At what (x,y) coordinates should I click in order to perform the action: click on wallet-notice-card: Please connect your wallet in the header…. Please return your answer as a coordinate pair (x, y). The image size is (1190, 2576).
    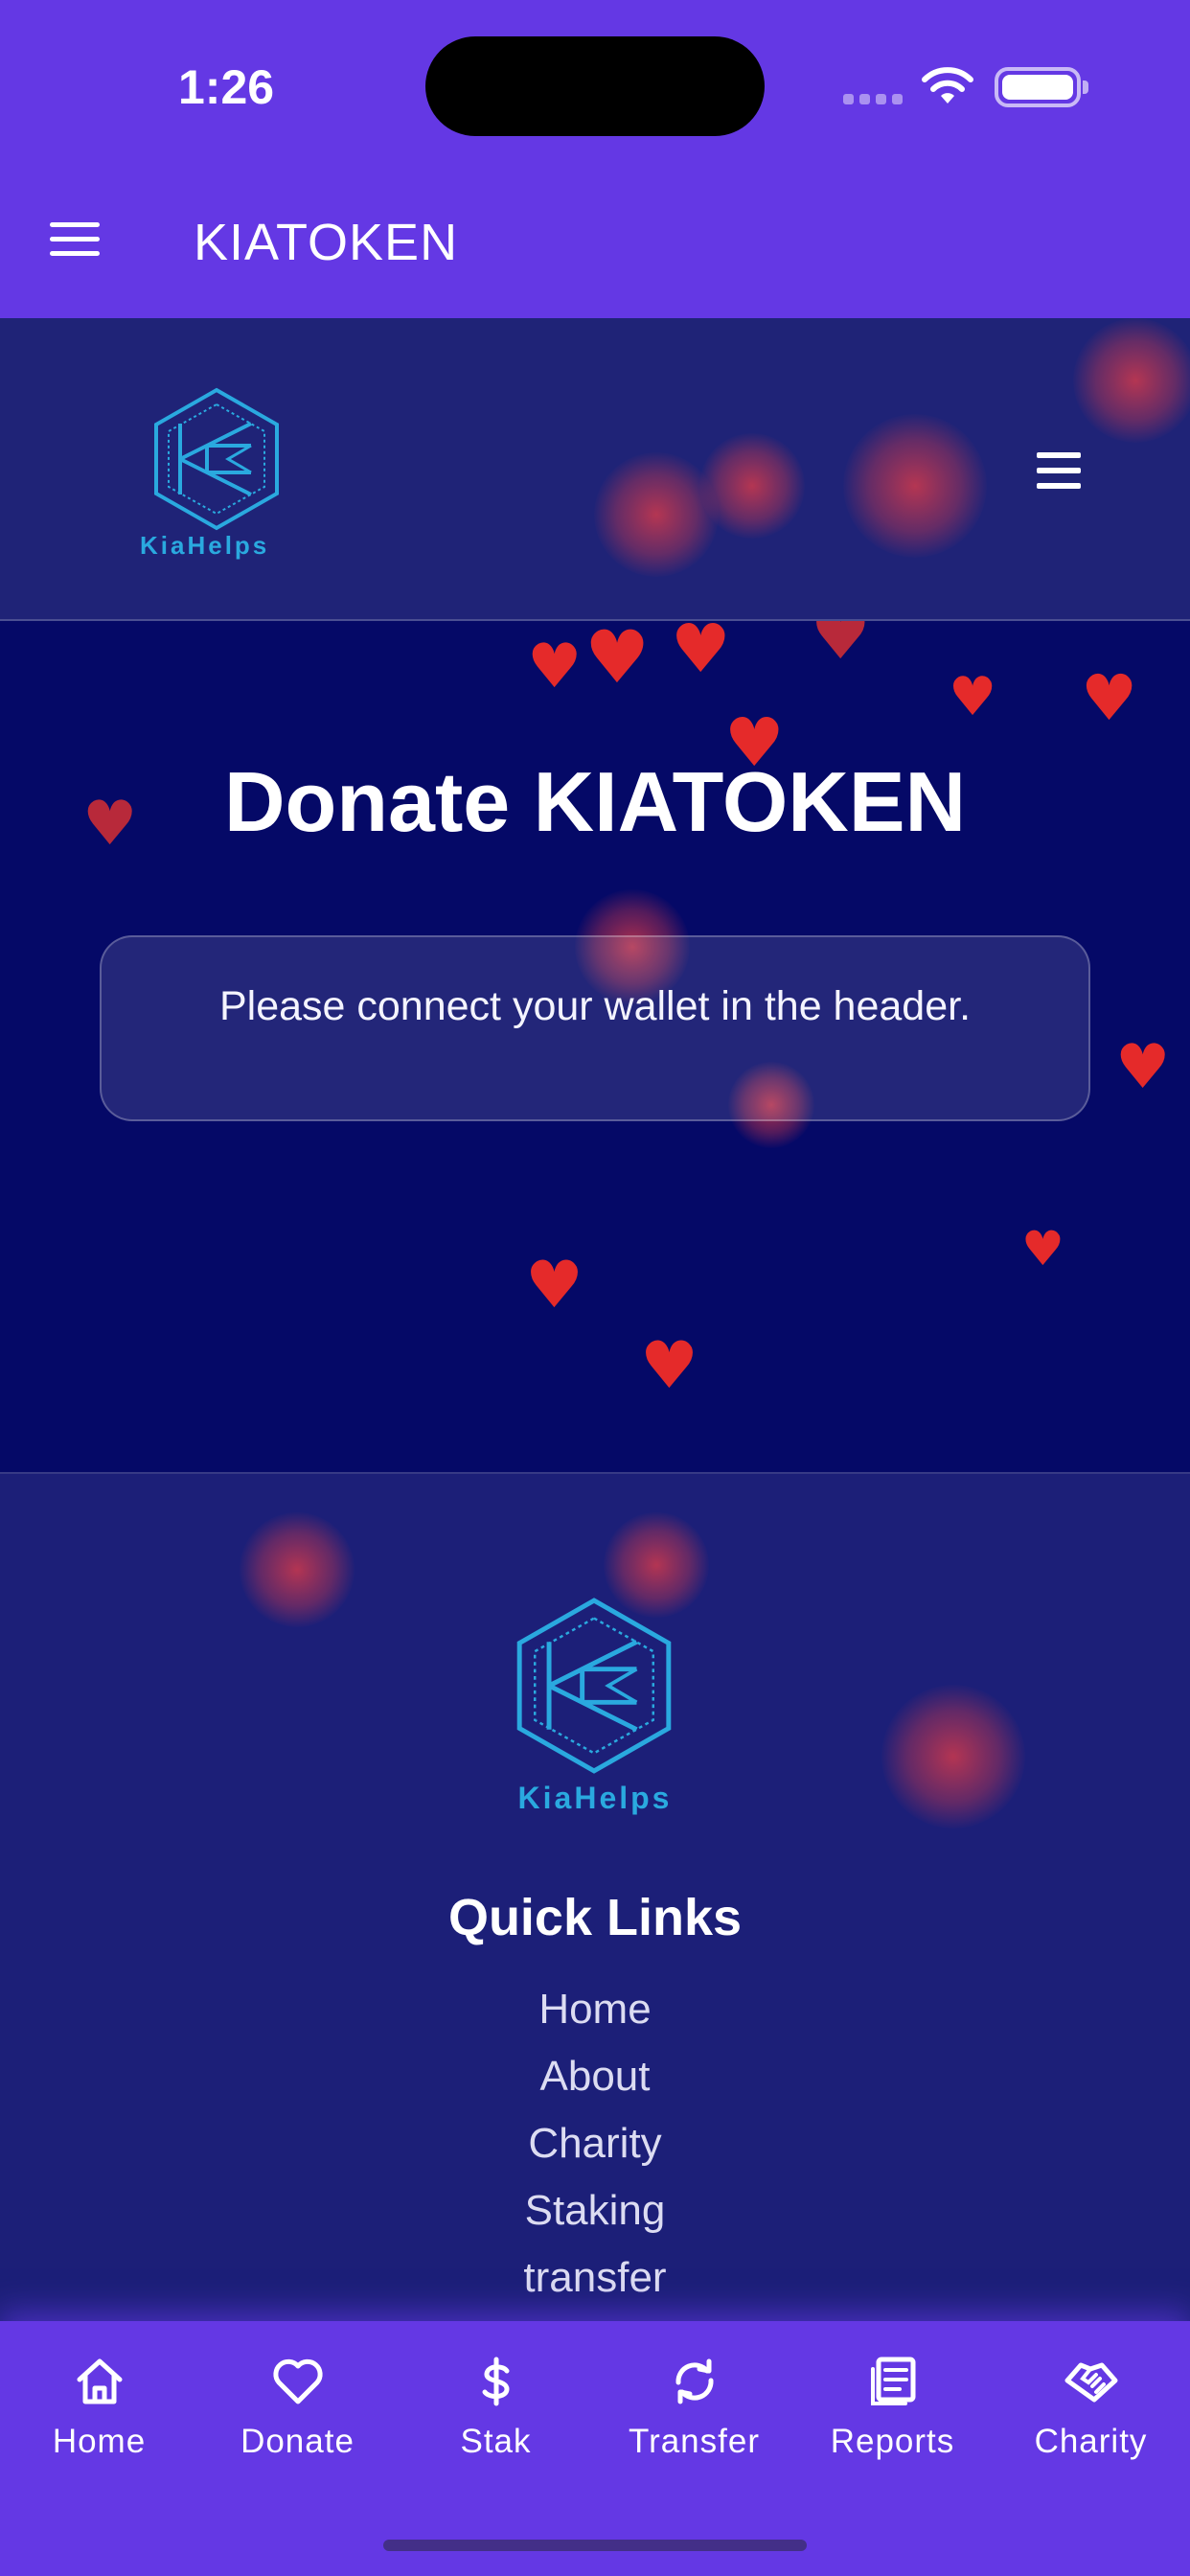
    Looking at the image, I should click on (595, 1028).